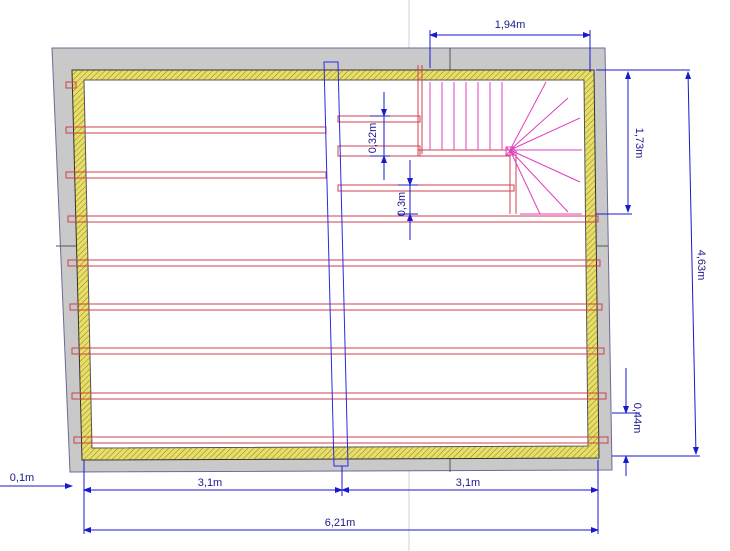 Image resolution: width=730 pixels, height=551 pixels. What do you see at coordinates (701, 265) in the screenshot?
I see `dim-label-total-depth: 4,63m` at bounding box center [701, 265].